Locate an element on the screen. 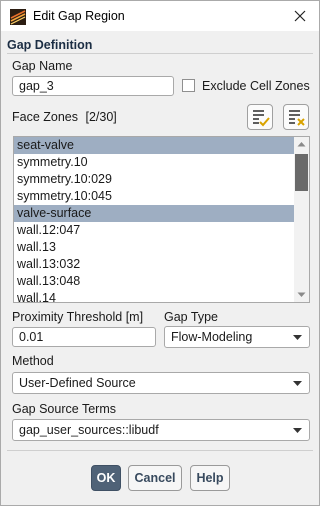  list-item-label: valve-surface is located at coordinates (54, 213).